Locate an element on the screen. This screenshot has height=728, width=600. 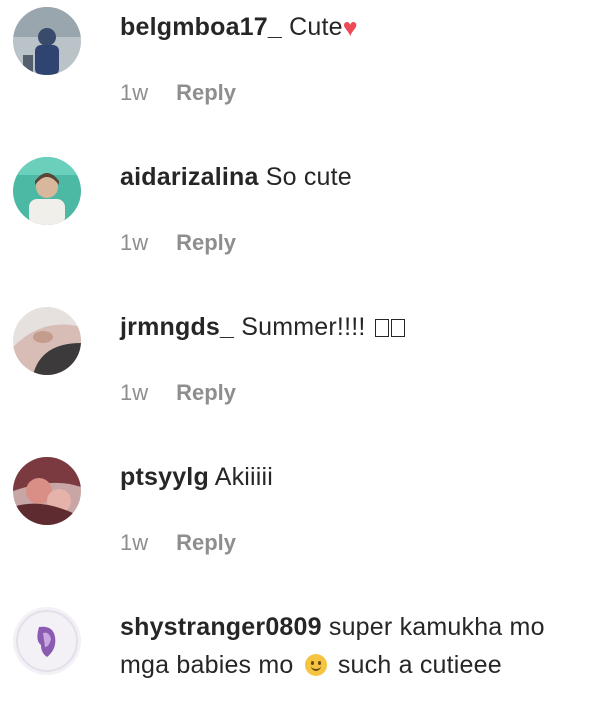
username-link: belgmboa17_ is located at coordinates (201, 27).